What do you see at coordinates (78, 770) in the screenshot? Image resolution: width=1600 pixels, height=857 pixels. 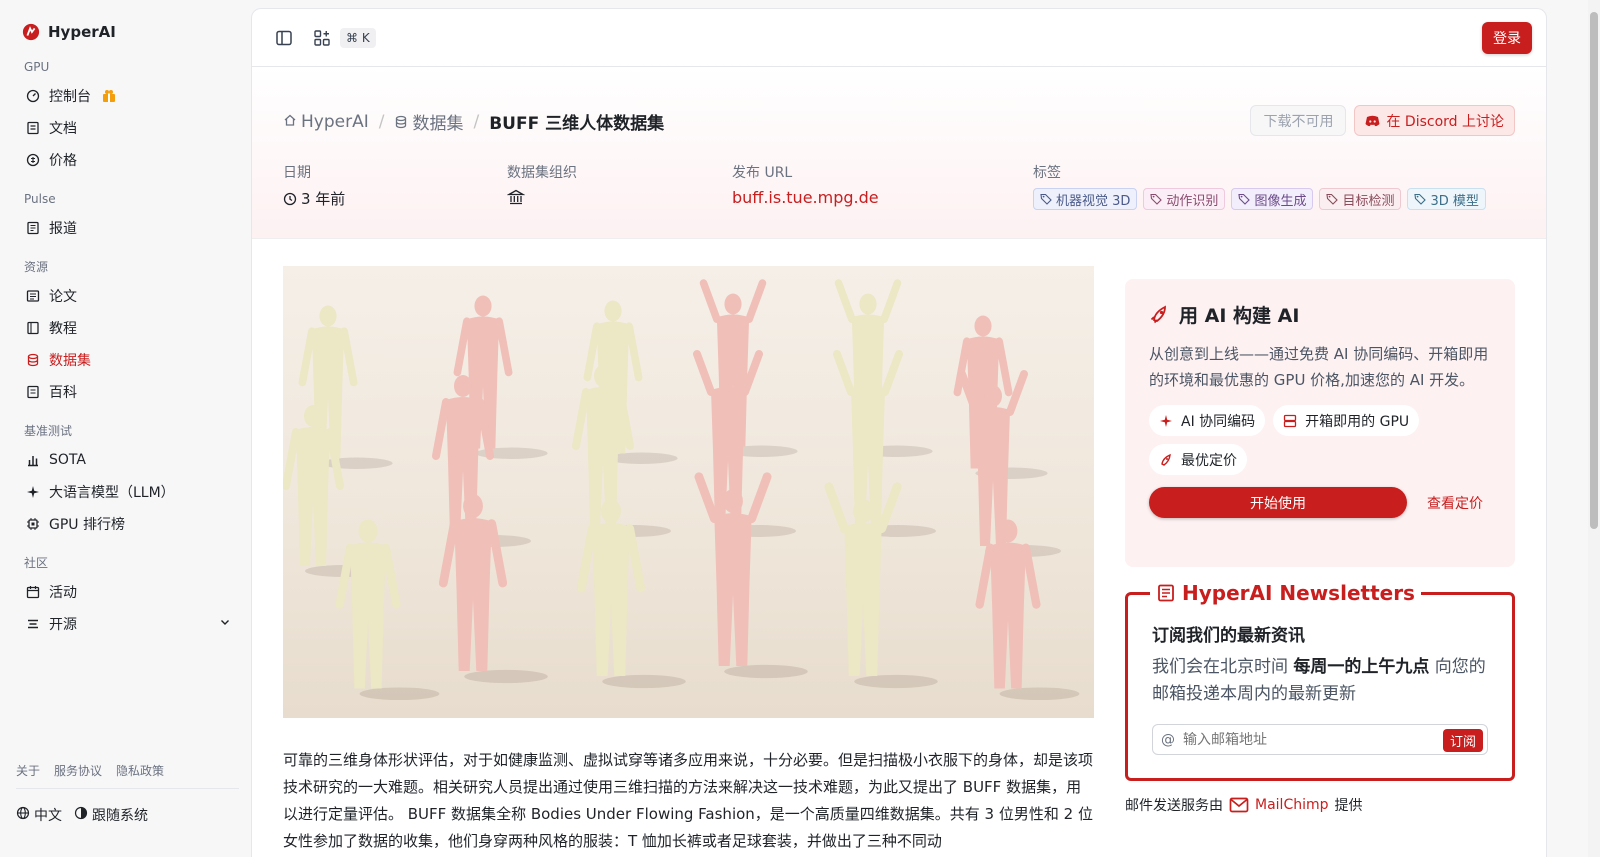 I see `footer-link-terms: 服务协议` at bounding box center [78, 770].